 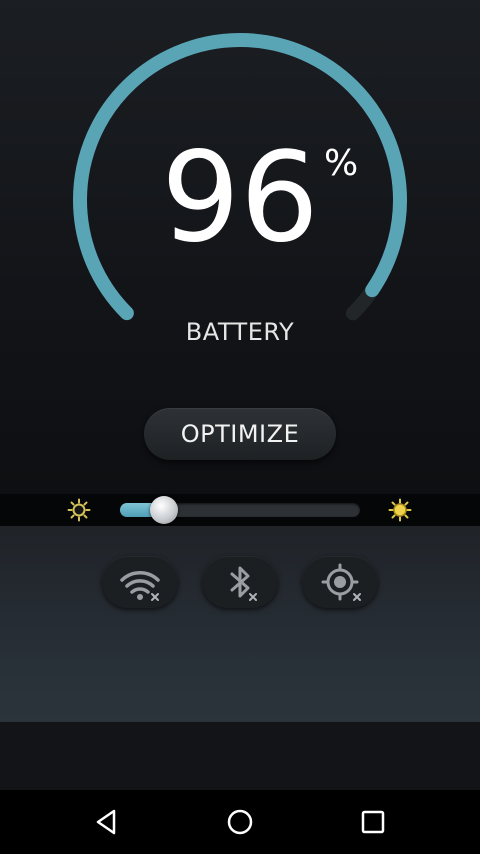 What do you see at coordinates (106, 822) in the screenshot?
I see `back-icon` at bounding box center [106, 822].